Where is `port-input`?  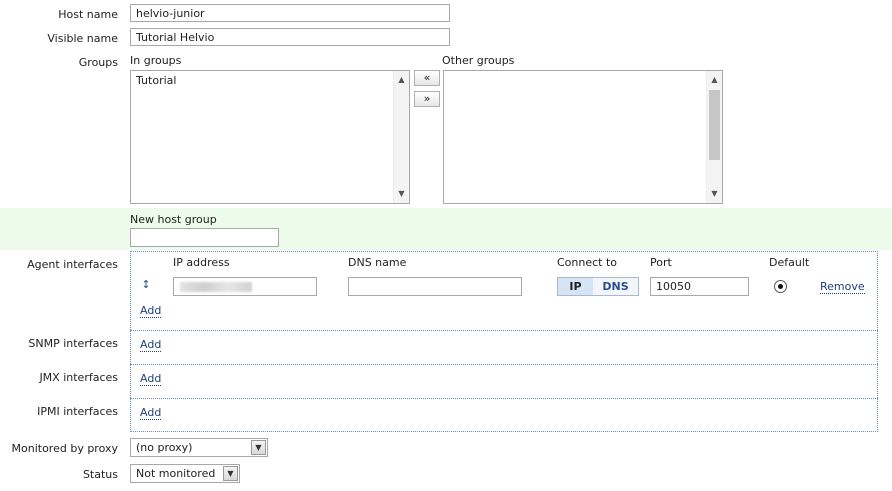 port-input is located at coordinates (699, 286).